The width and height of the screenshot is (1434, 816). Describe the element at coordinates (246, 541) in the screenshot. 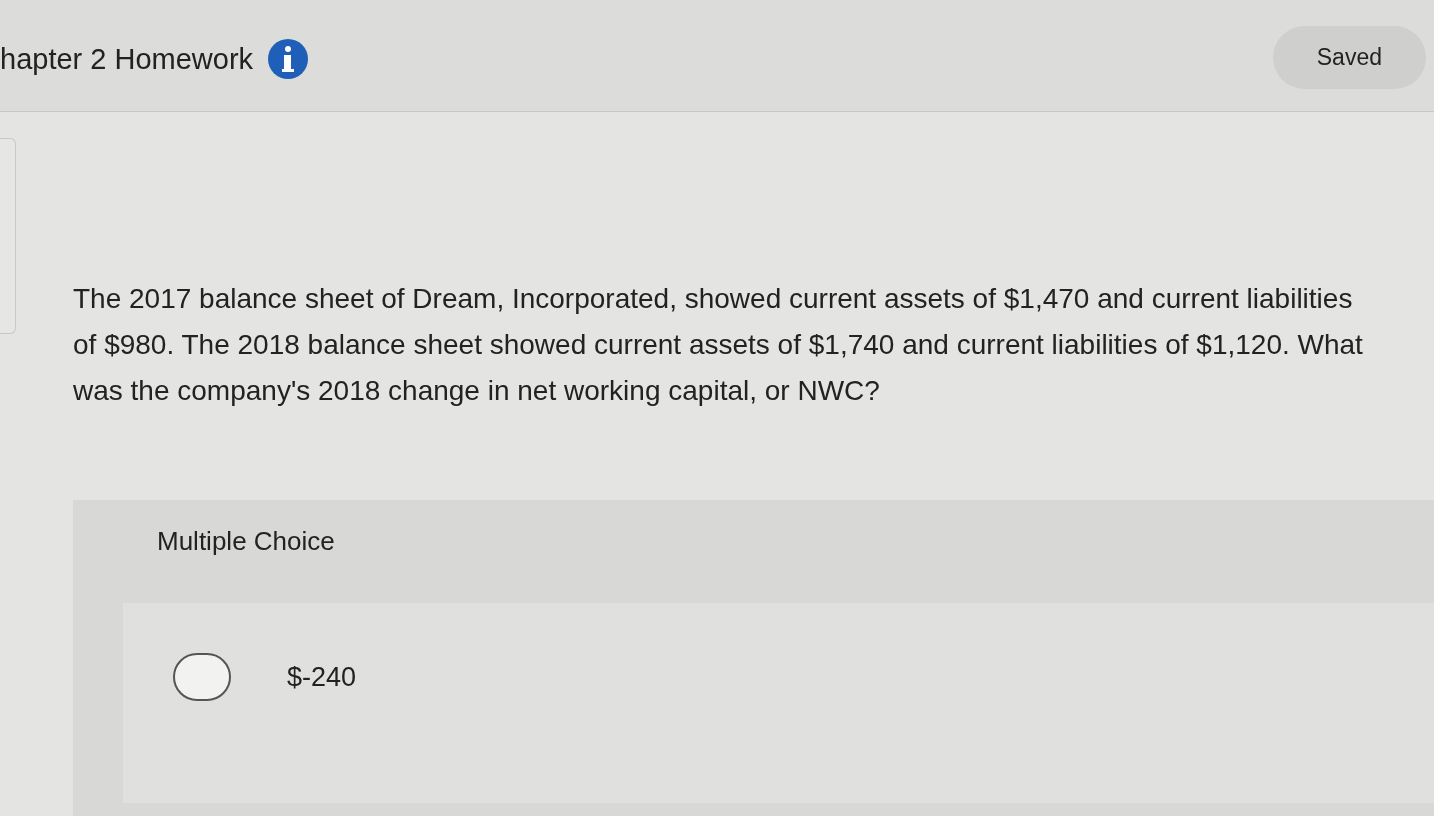

I see `multiple-choice-label: Multiple Choice` at that location.